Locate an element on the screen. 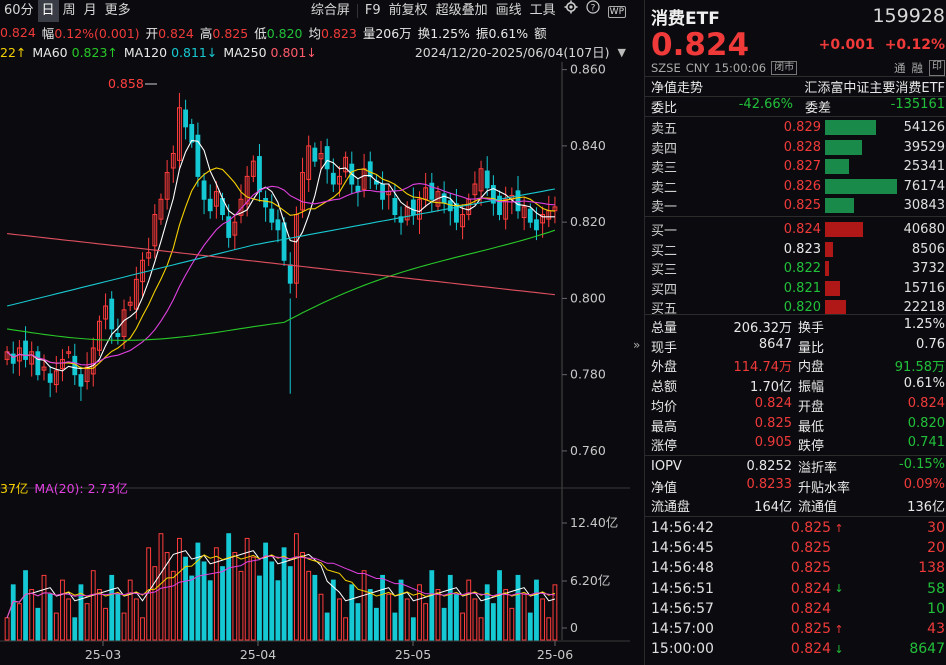 This screenshot has height=665, width=946. stat-label: 流通盘 is located at coordinates (670, 505).